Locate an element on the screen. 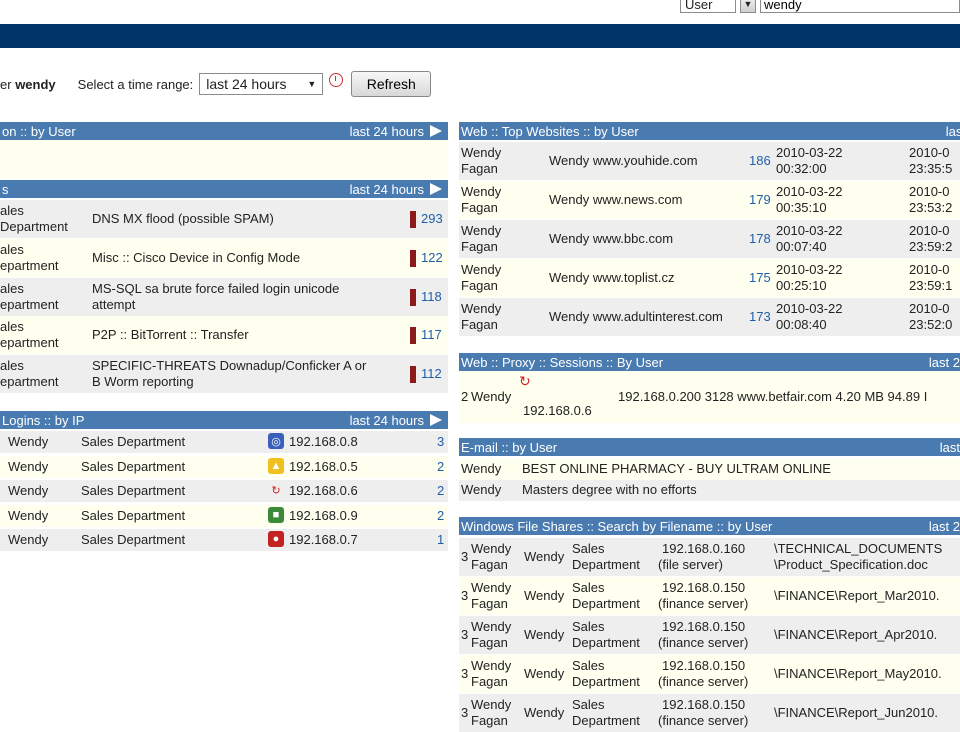 The image size is (960, 732). search-type-select: User is located at coordinates (708, 6).